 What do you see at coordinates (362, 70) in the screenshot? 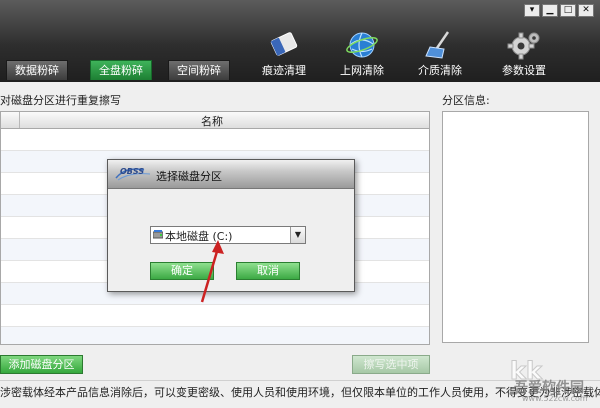
I see `web-clear-label: 上网清除` at bounding box center [362, 70].